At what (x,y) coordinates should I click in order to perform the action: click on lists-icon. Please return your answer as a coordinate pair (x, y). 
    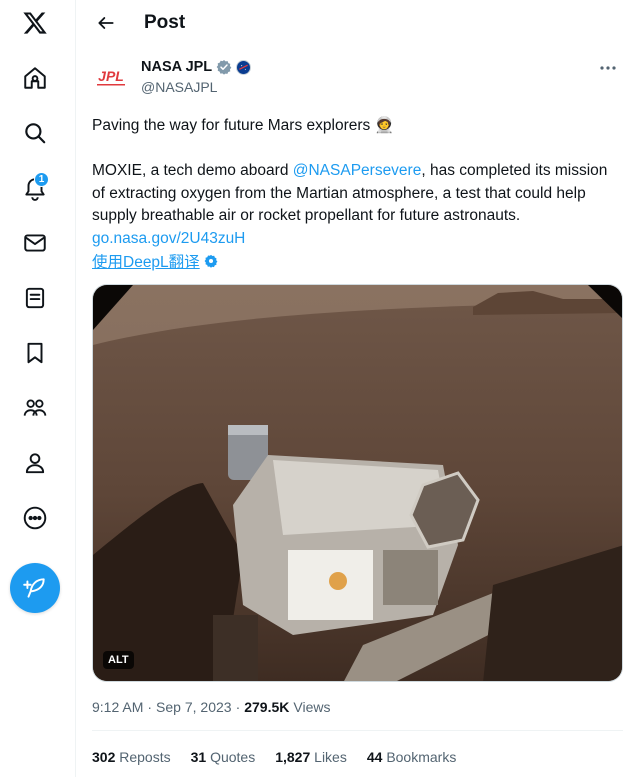
    Looking at the image, I should click on (35, 298).